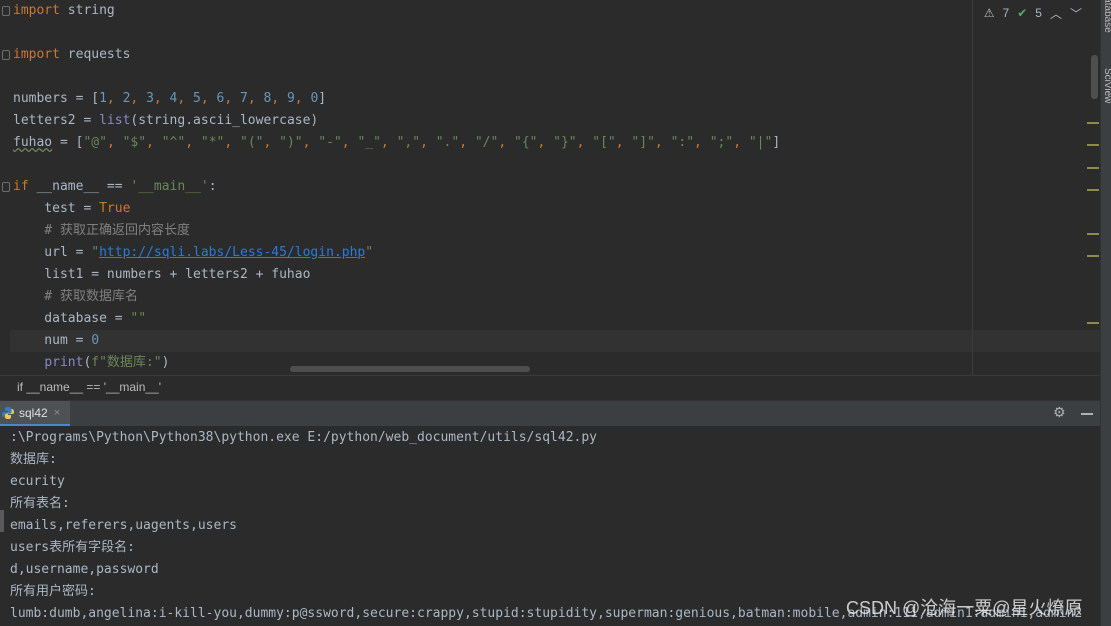 The height and width of the screenshot is (626, 1111). I want to click on console-line: d,username,password, so click(84, 569).